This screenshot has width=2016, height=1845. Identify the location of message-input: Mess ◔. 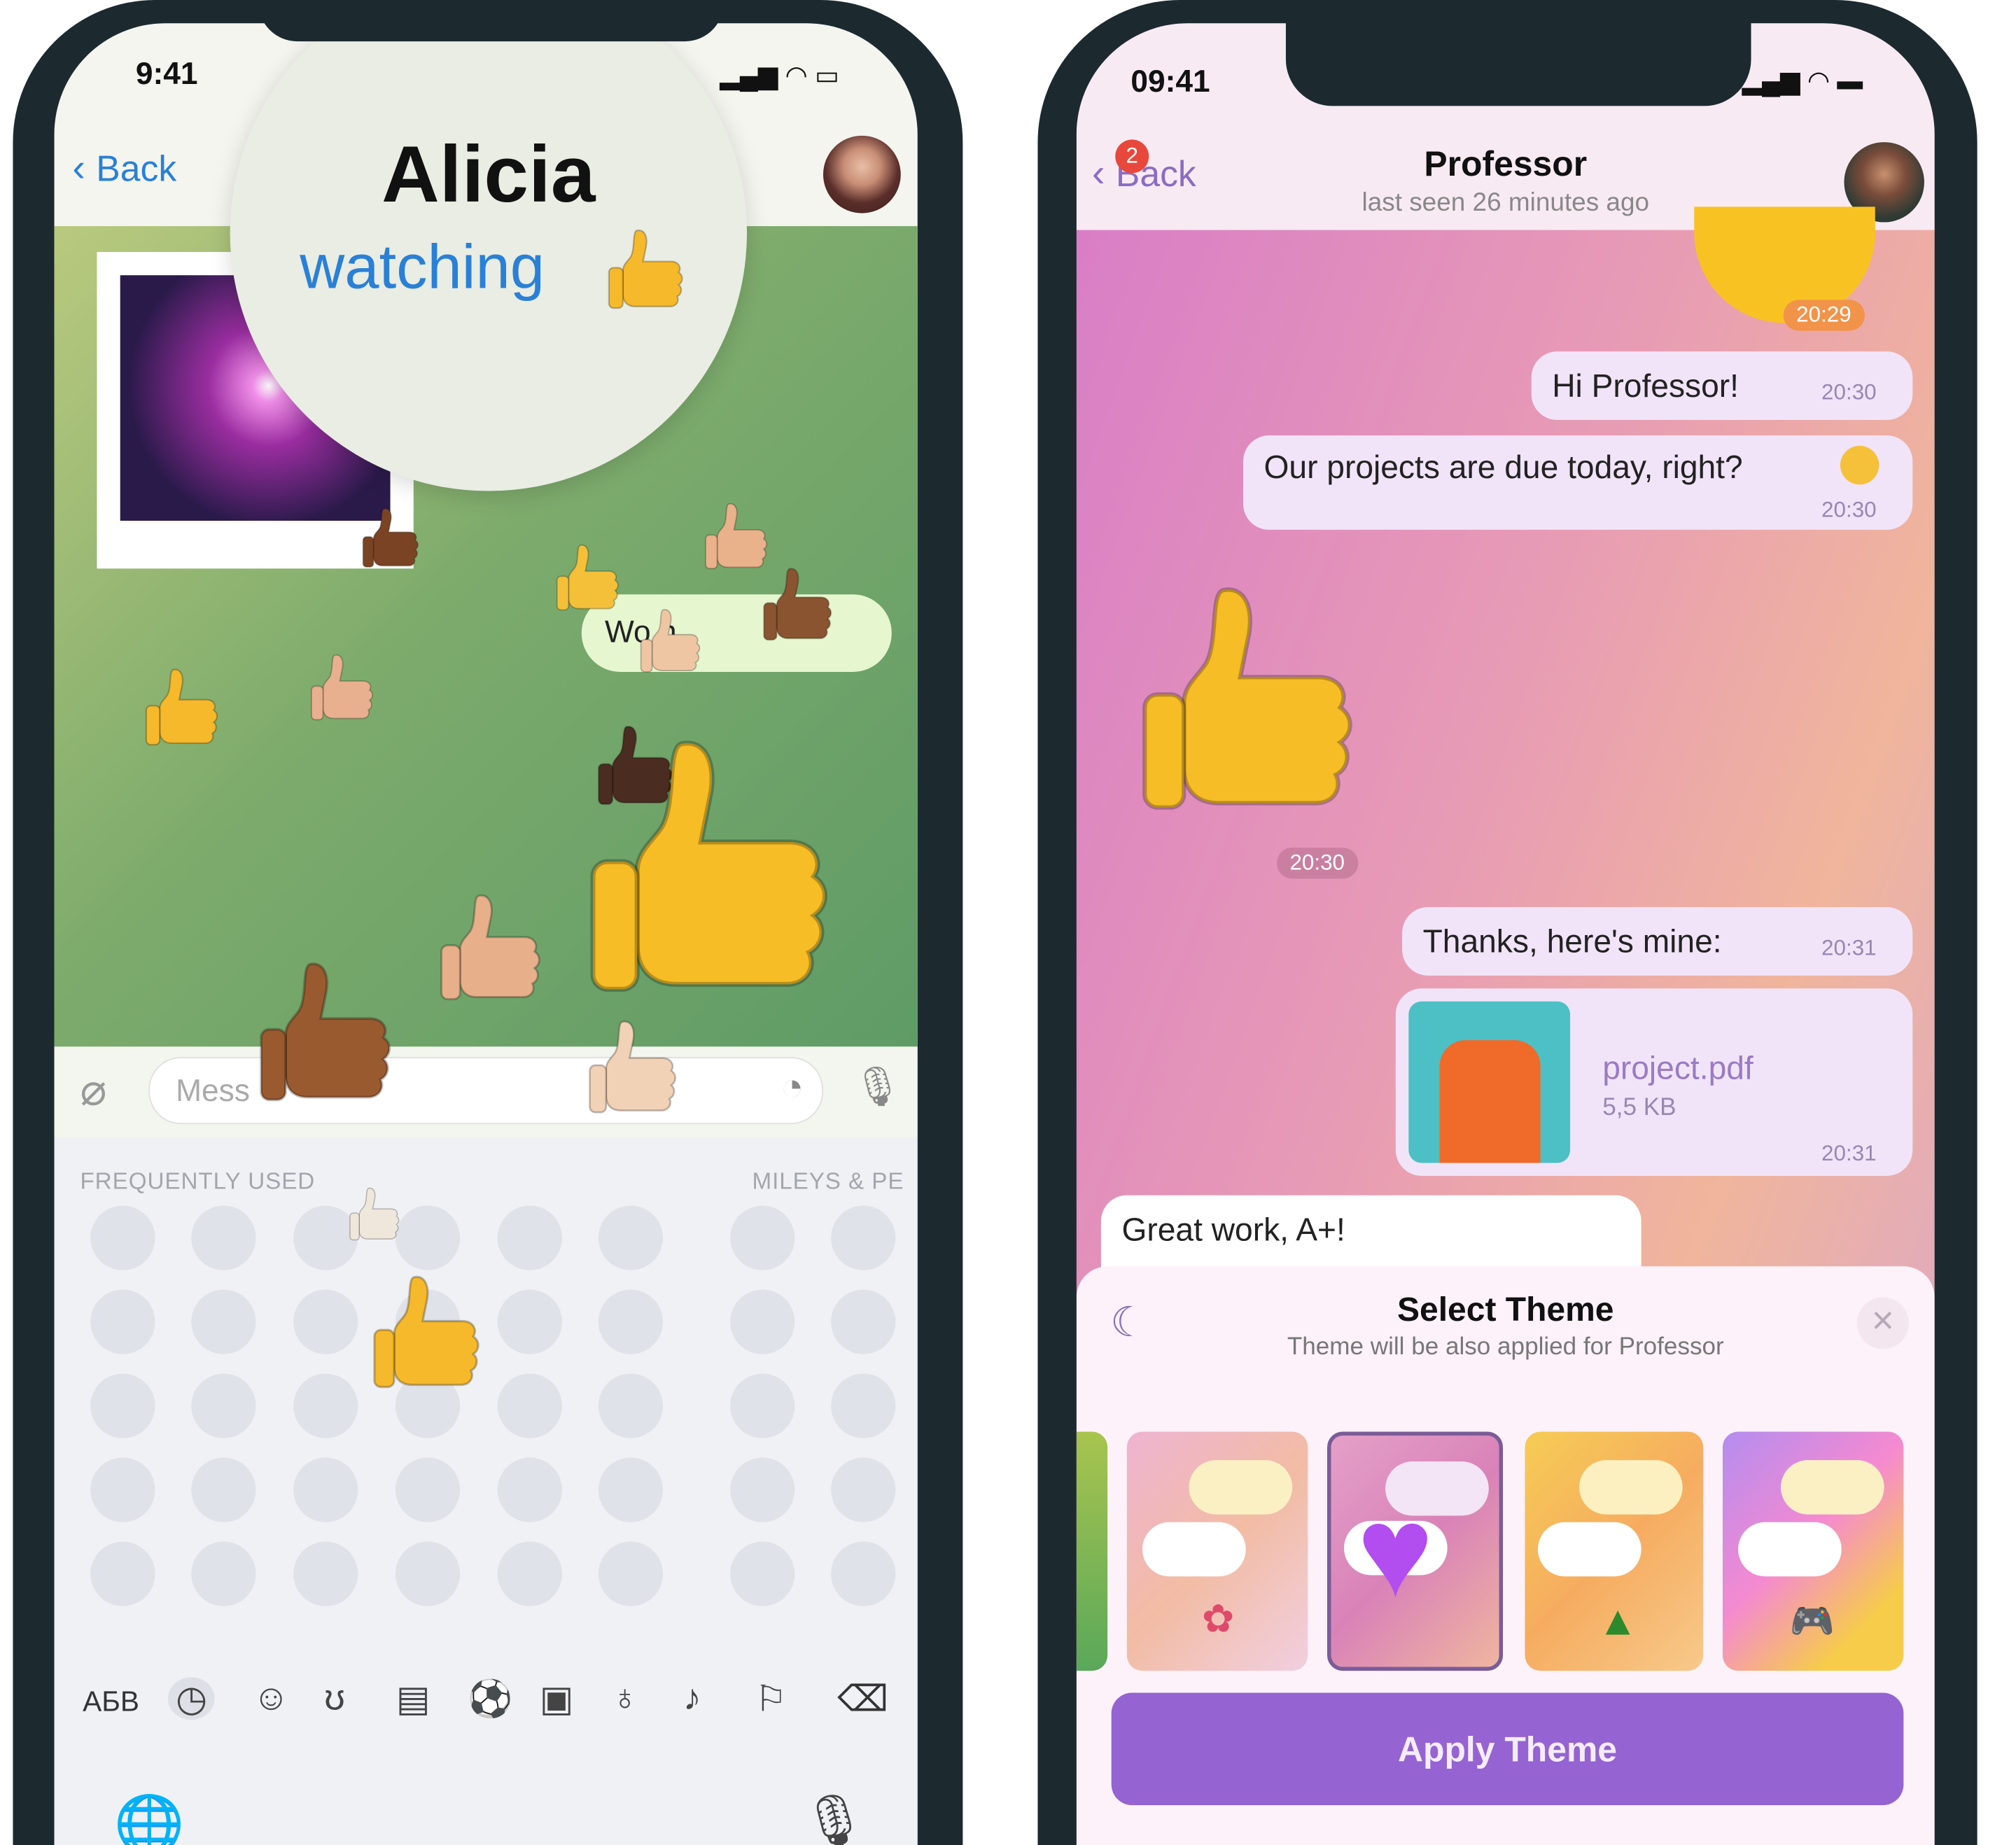
(485, 1091).